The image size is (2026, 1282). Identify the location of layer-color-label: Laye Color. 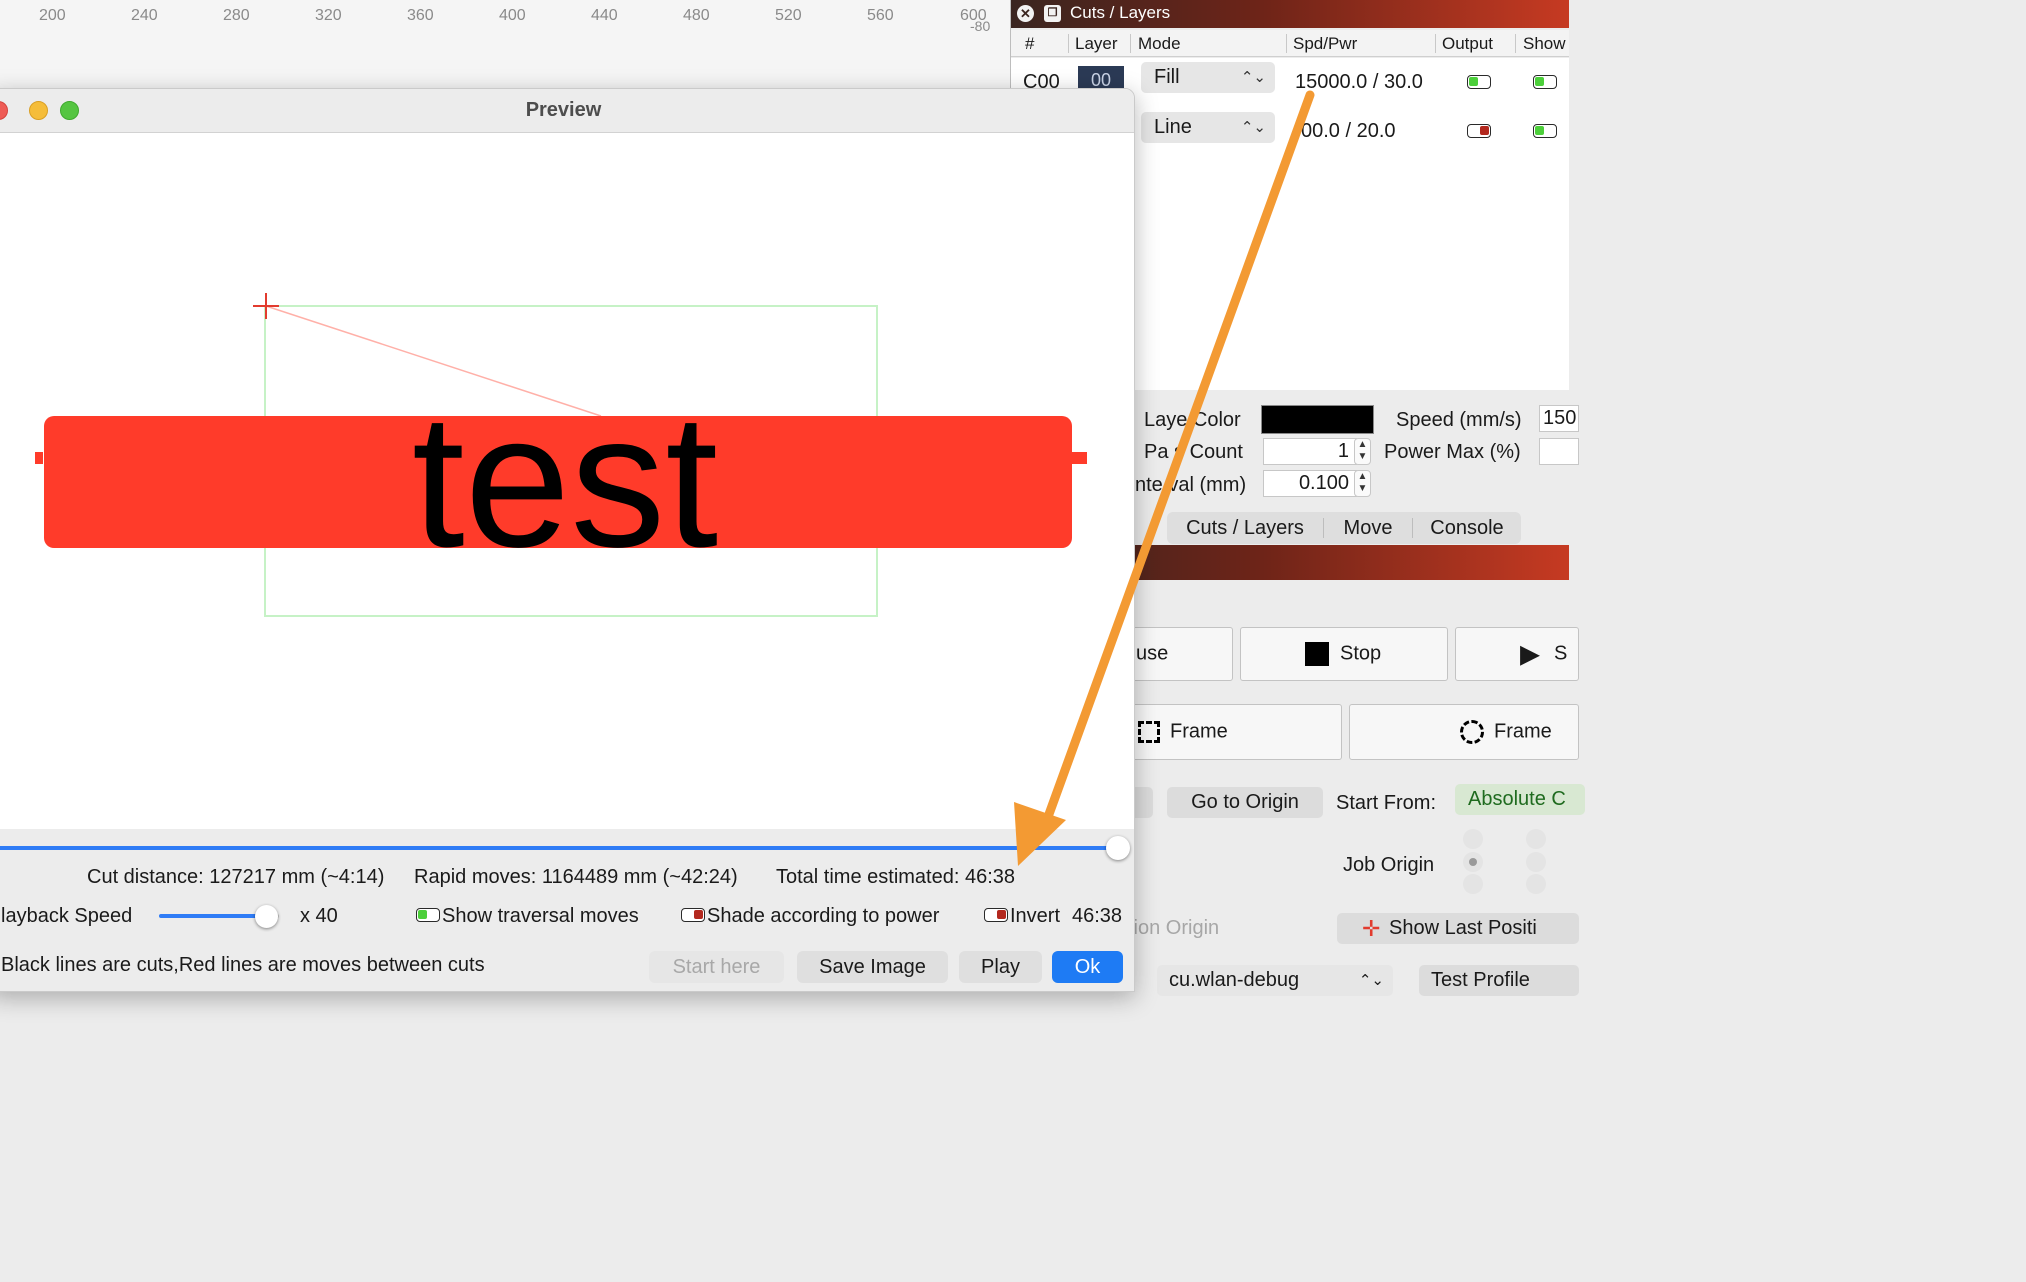
(1192, 420).